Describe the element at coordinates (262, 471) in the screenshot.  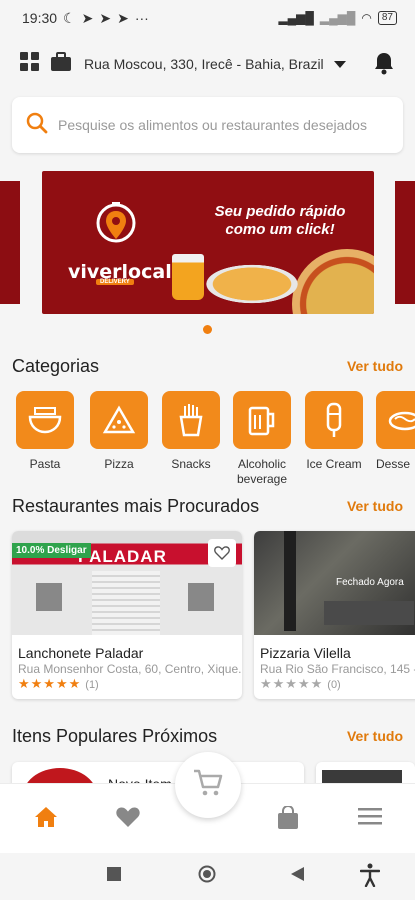
I see `category-label: Alcoholic beverage` at that location.